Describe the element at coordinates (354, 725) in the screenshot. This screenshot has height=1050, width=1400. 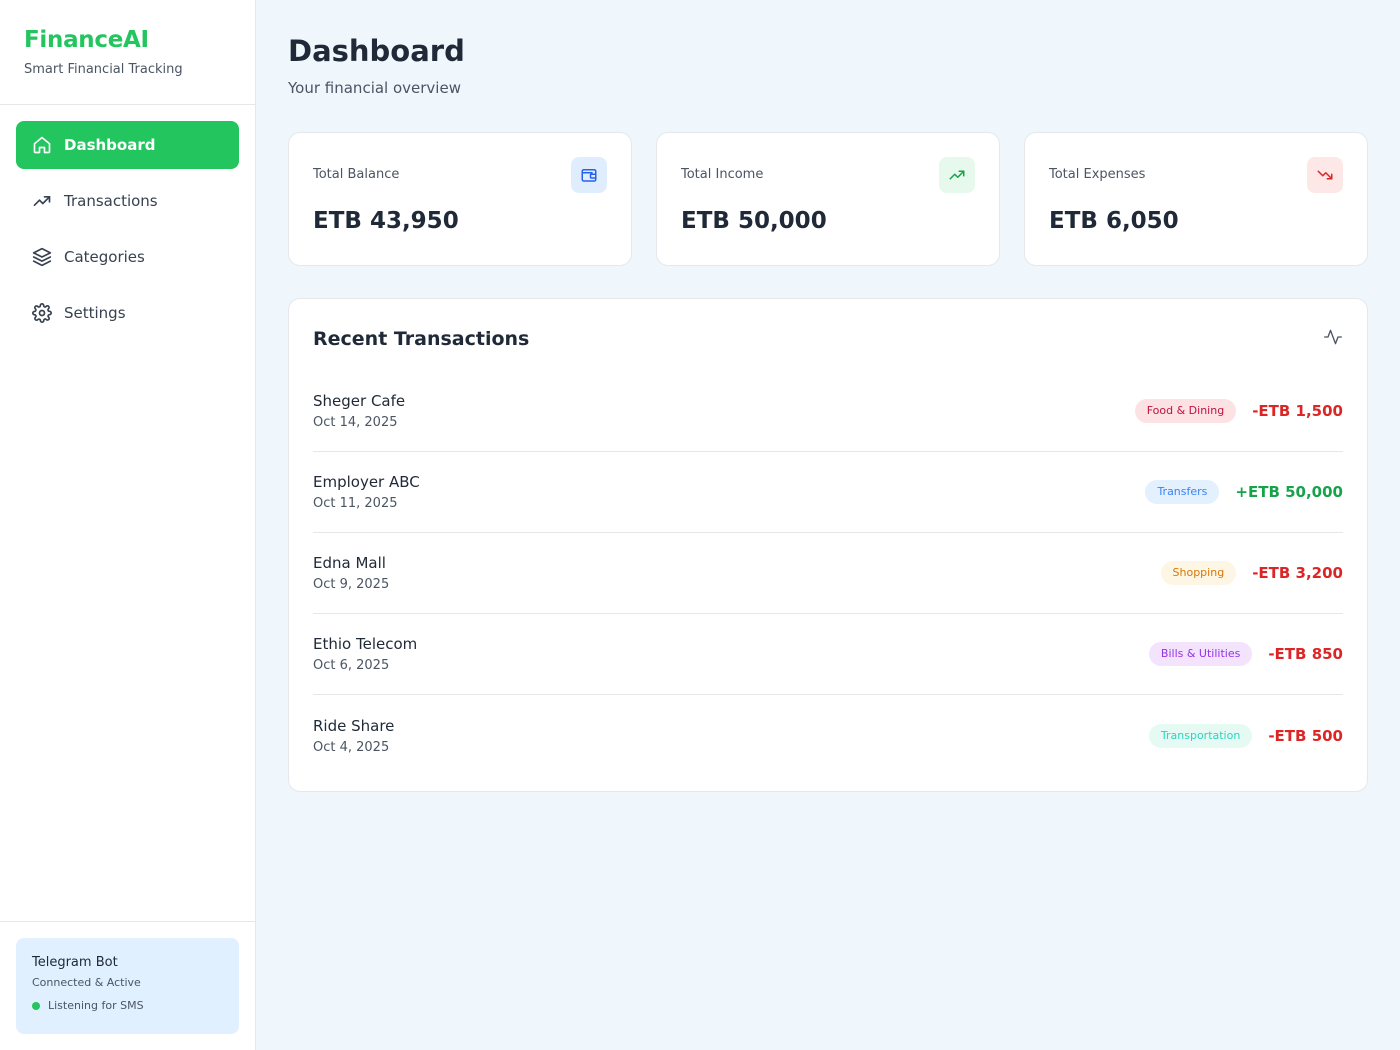
I see `transaction-name: Ride Share` at that location.